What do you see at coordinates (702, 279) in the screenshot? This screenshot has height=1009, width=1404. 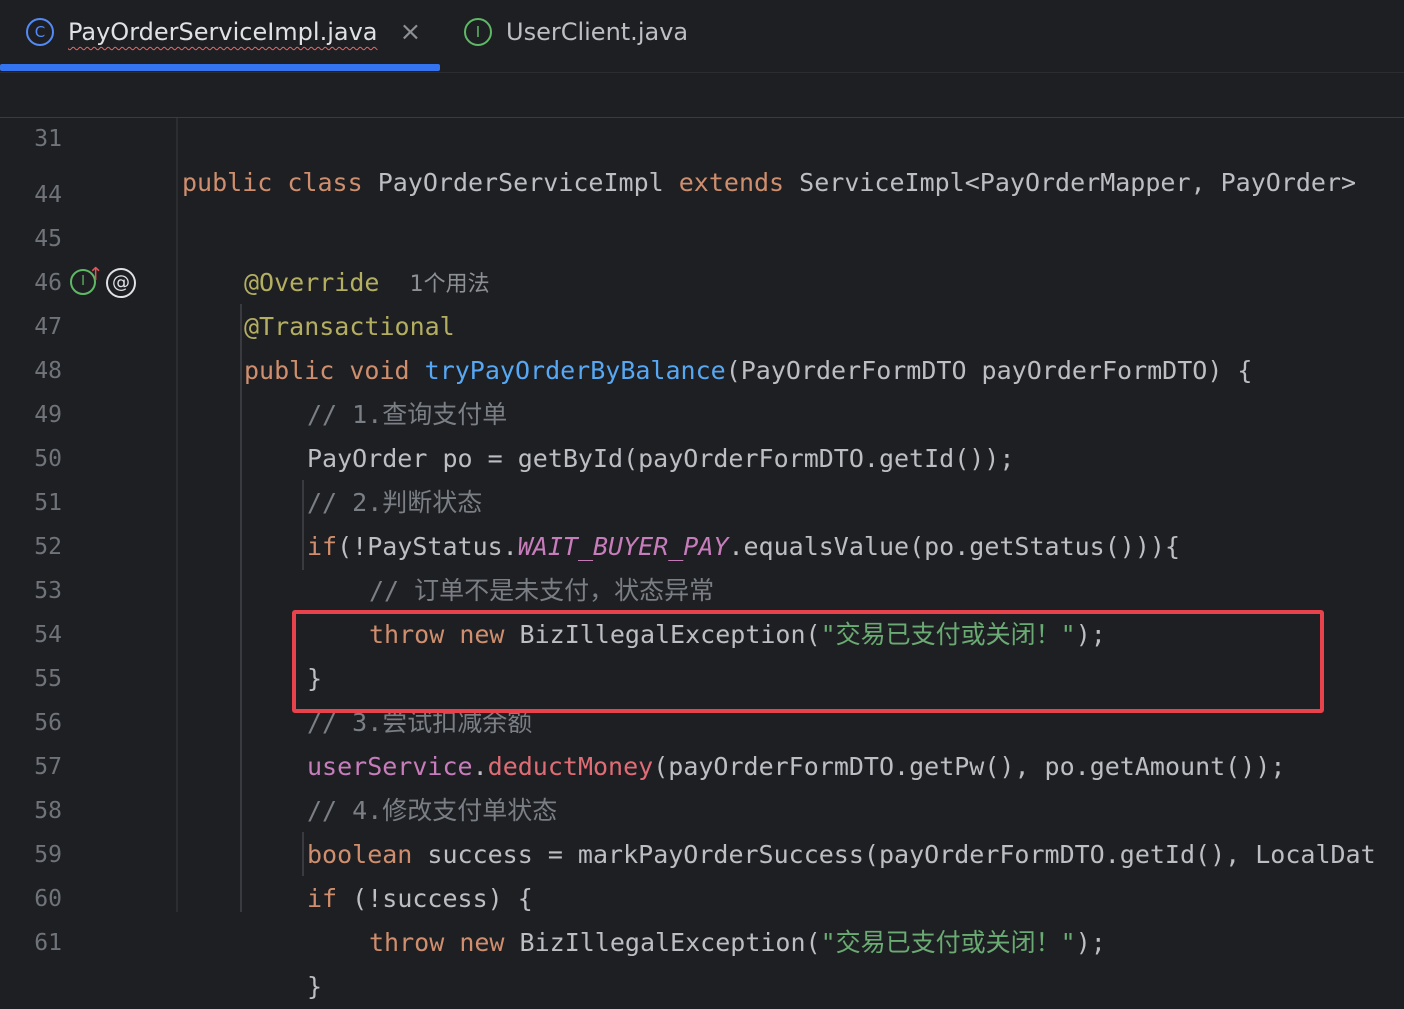 I see `code-line: 46 @Transactional` at bounding box center [702, 279].